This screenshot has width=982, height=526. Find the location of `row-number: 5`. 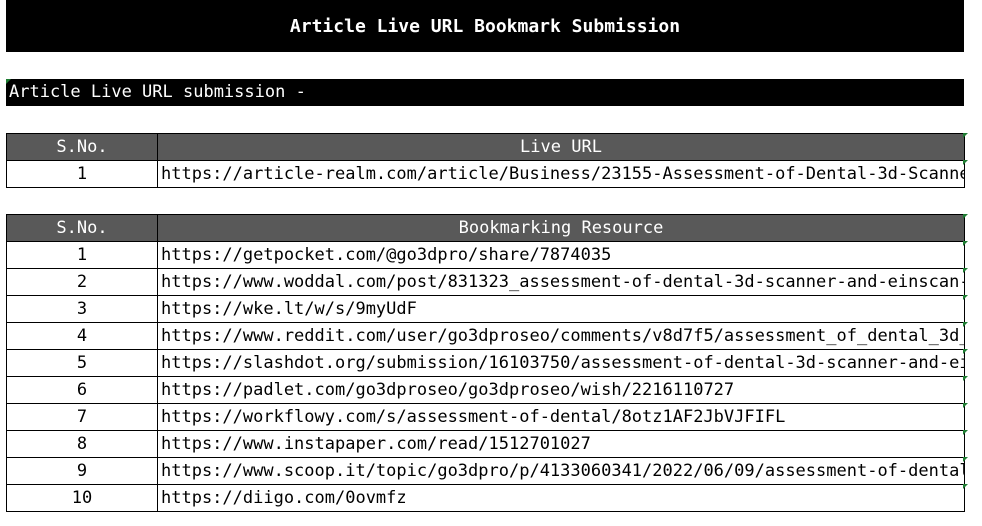

row-number: 5 is located at coordinates (82, 363).